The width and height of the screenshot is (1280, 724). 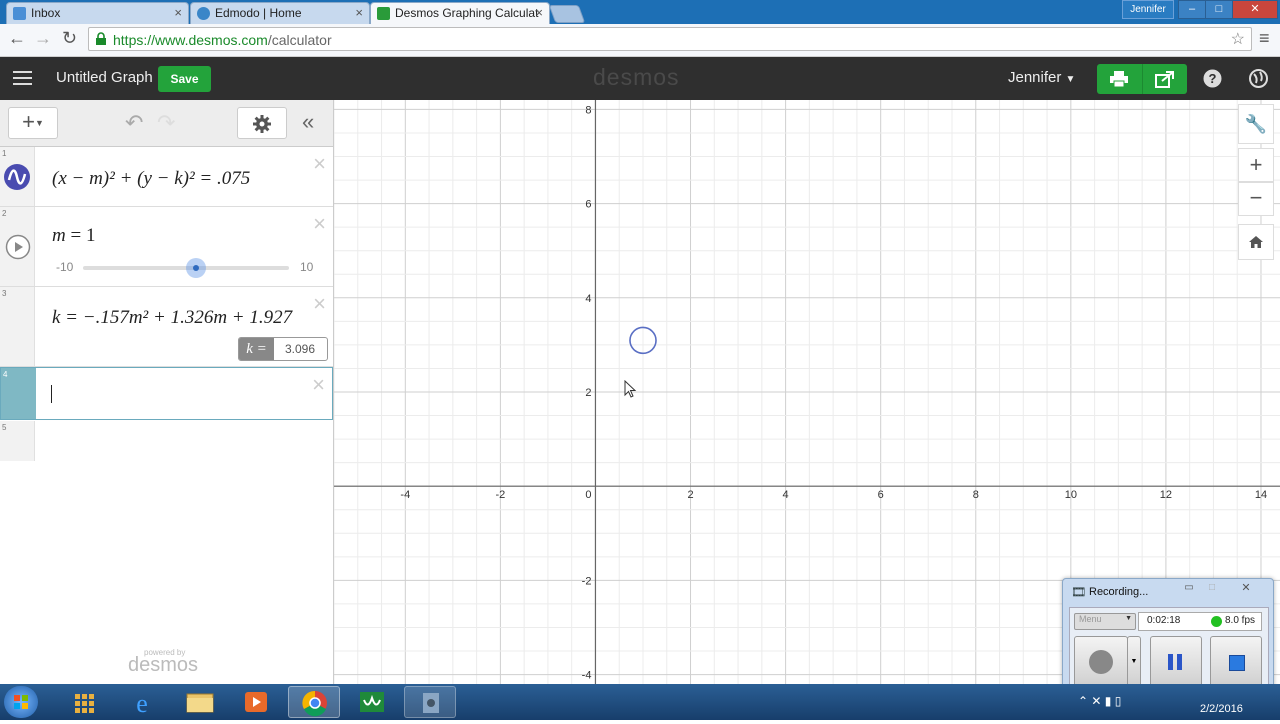 I want to click on expression-row-4: 4 ×, so click(x=166, y=393).